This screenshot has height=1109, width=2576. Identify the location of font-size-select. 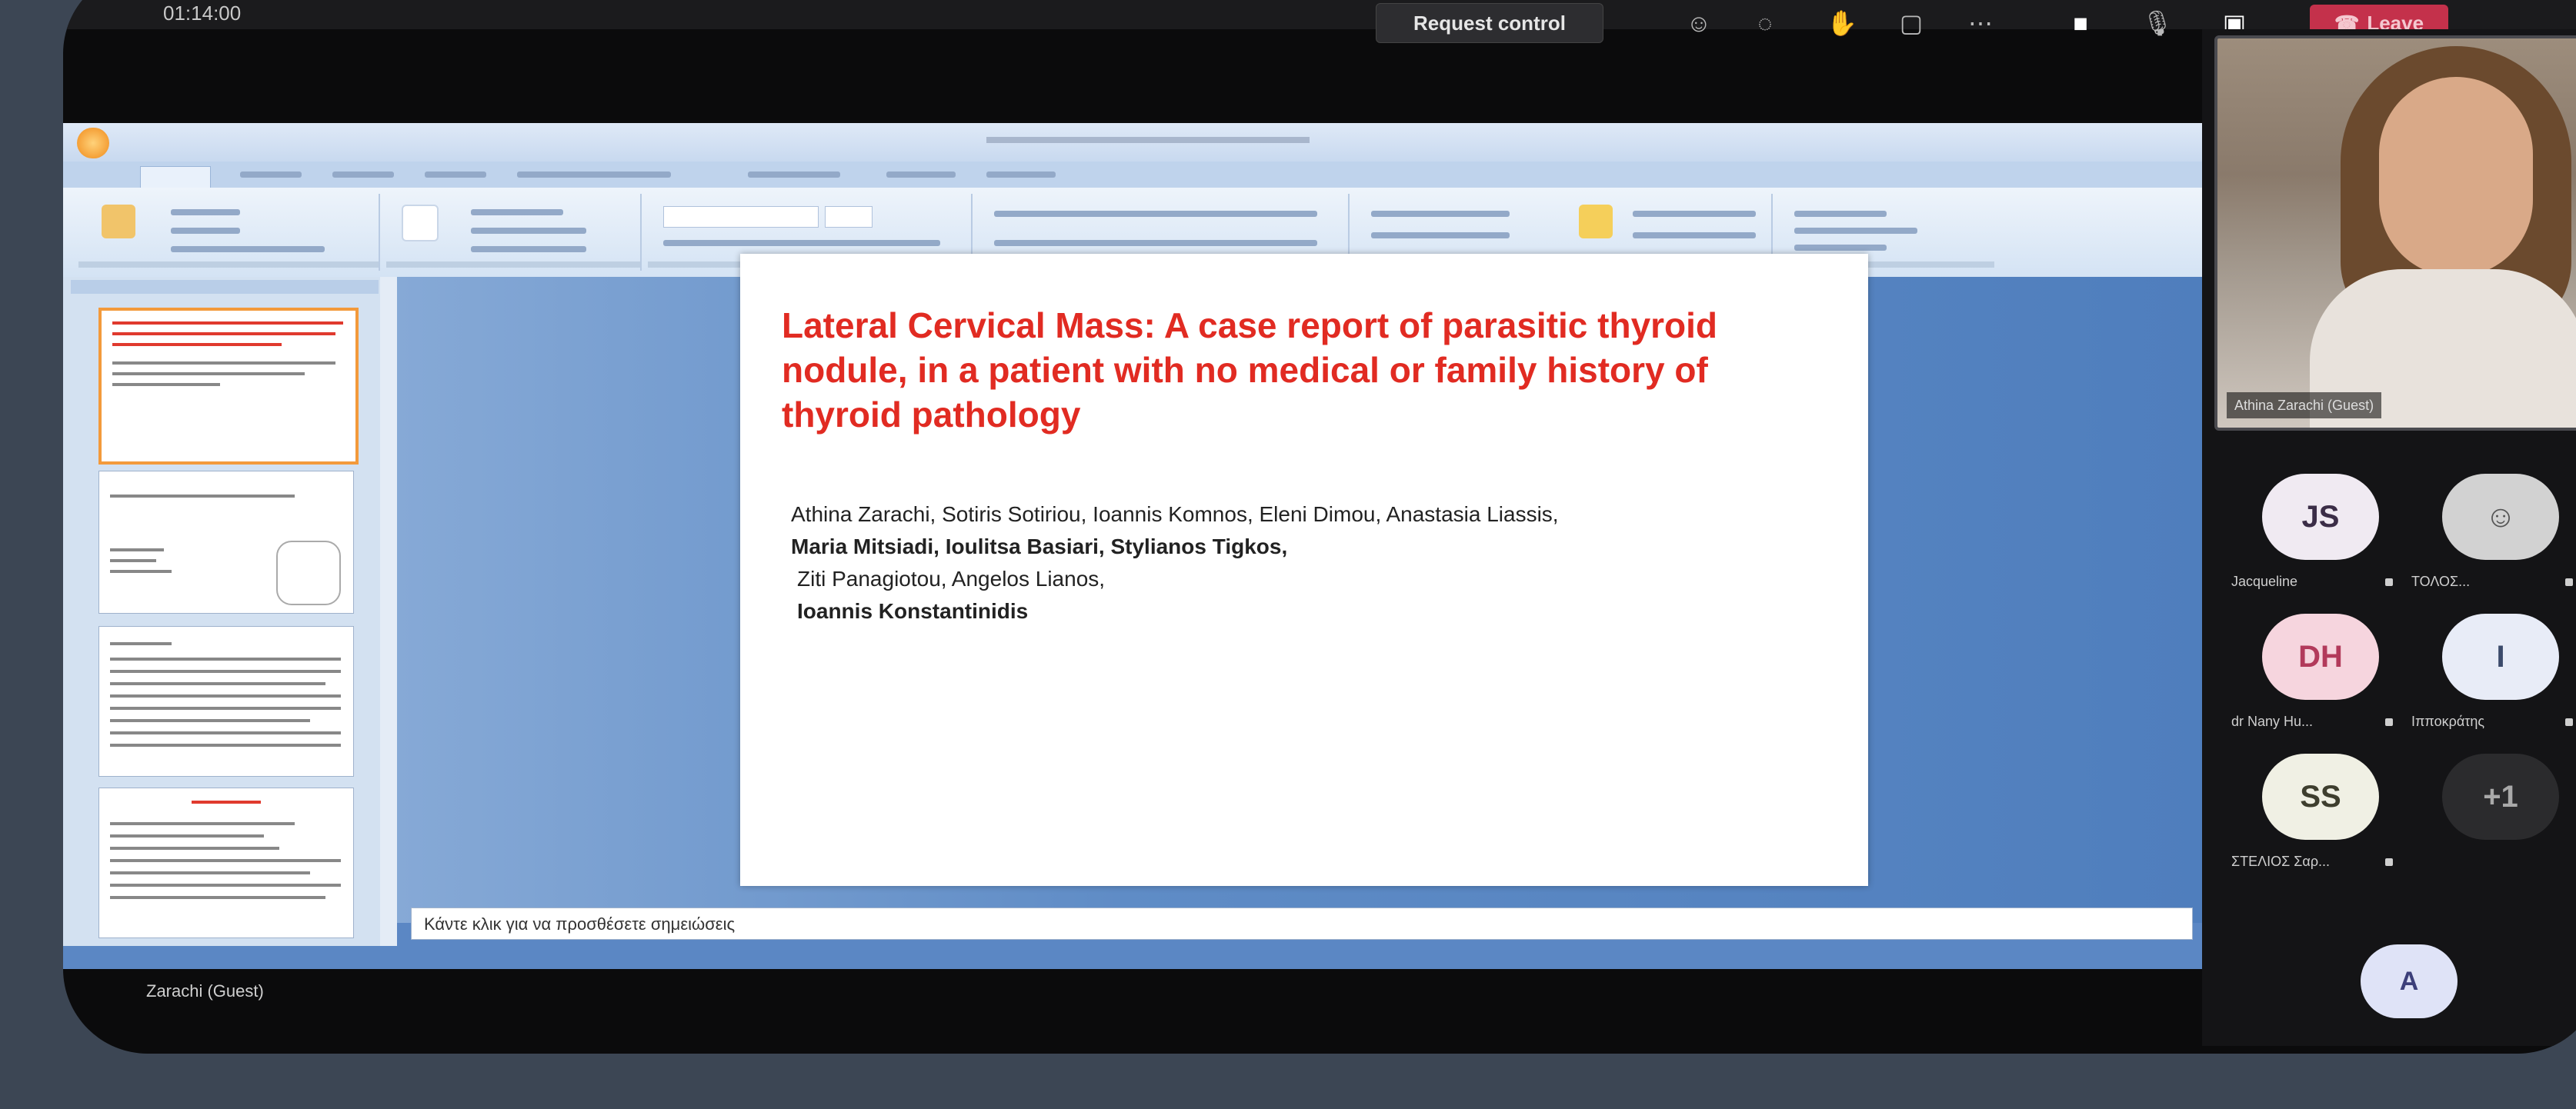
(849, 217).